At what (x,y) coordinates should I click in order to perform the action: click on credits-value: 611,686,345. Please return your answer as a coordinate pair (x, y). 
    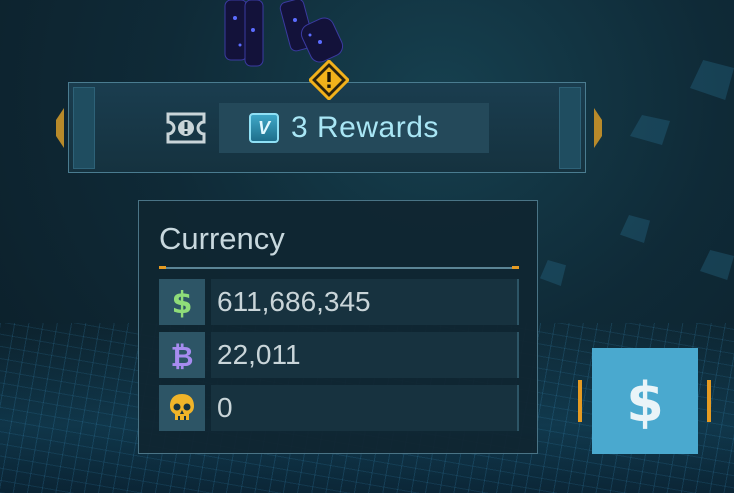
    Looking at the image, I should click on (365, 302).